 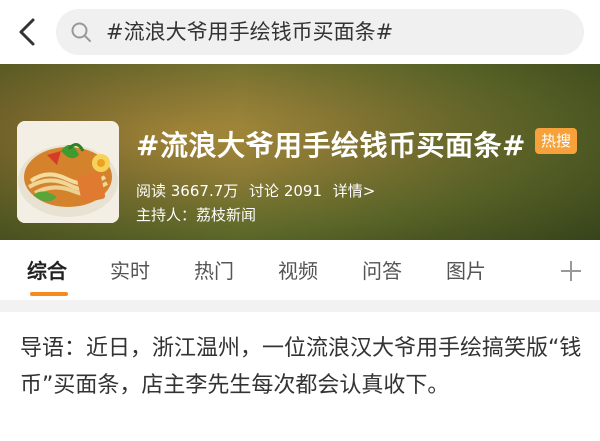 I want to click on hot-search-badge: 热搜, so click(x=556, y=141).